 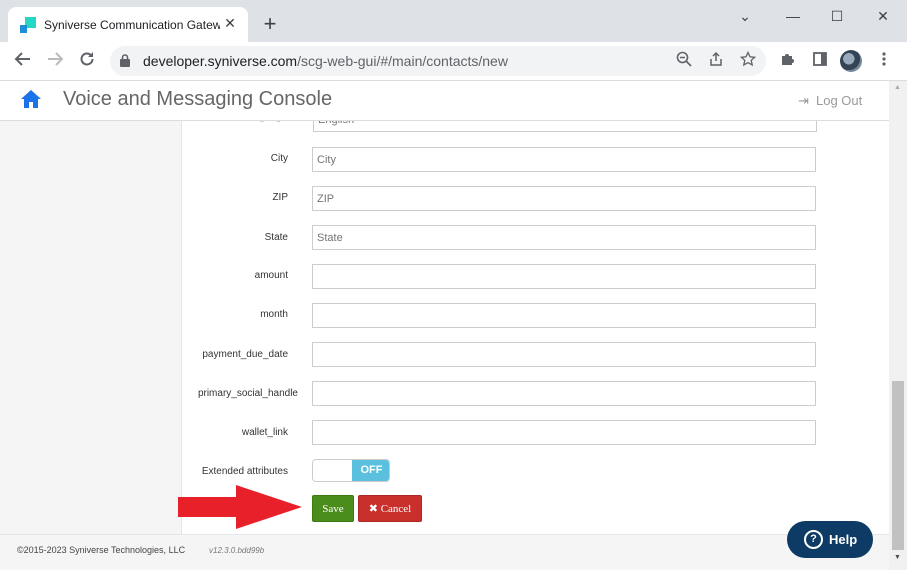 What do you see at coordinates (788, 61) in the screenshot?
I see `extensions-icon` at bounding box center [788, 61].